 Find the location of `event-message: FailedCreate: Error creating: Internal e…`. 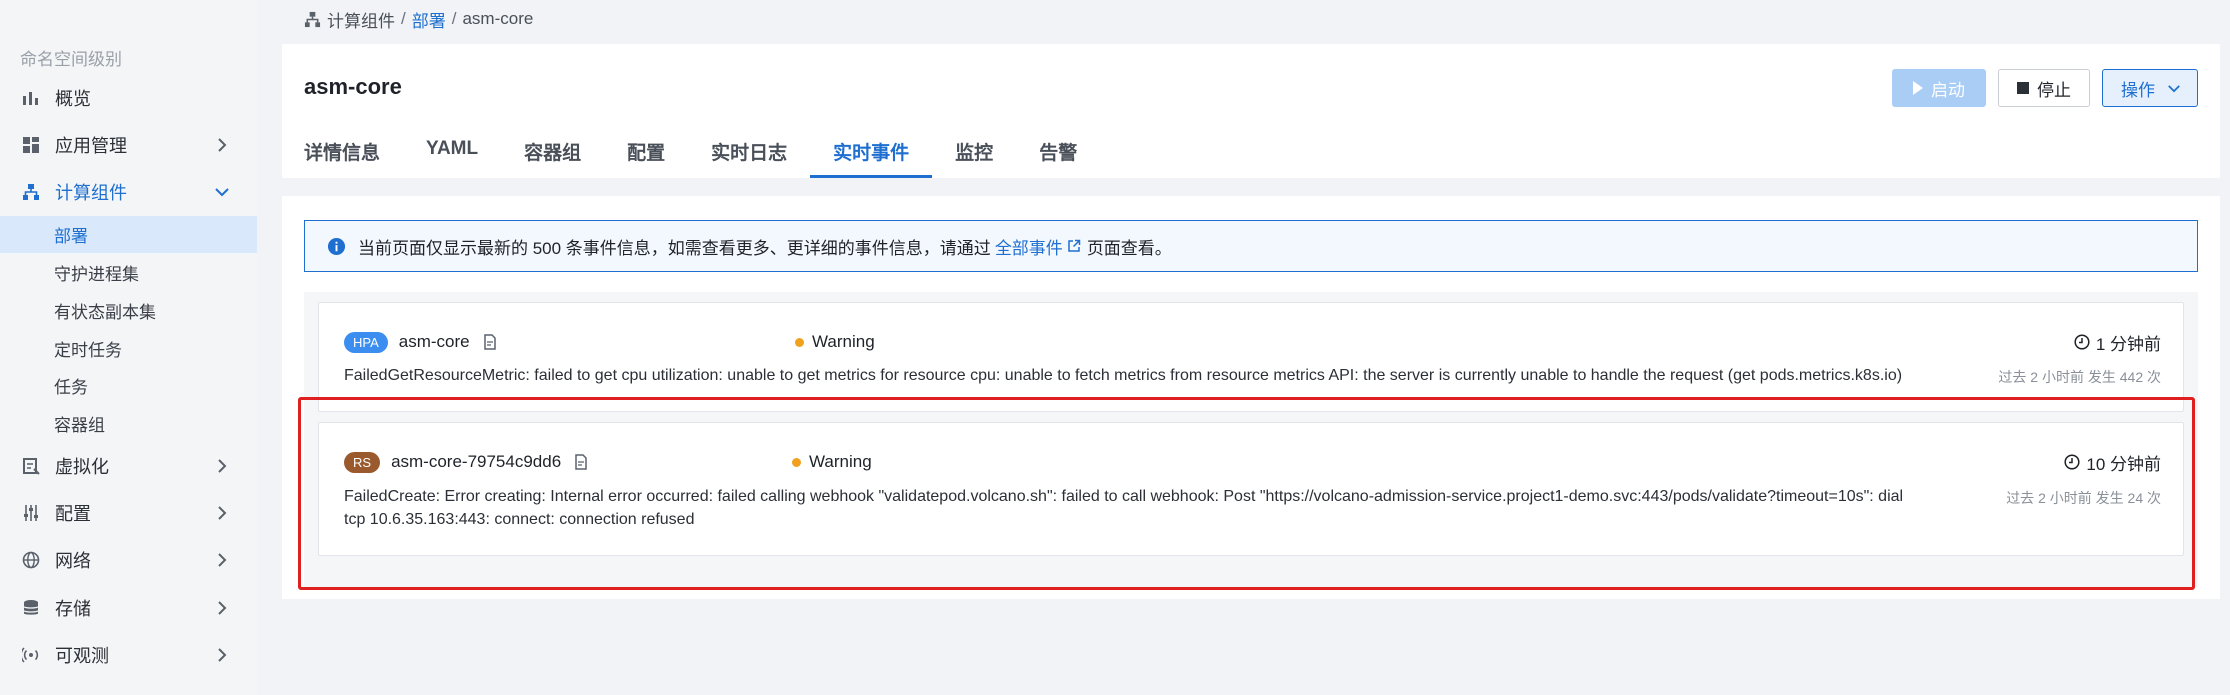

event-message: FailedCreate: Error creating: Internal e… is located at coordinates (1154, 508).